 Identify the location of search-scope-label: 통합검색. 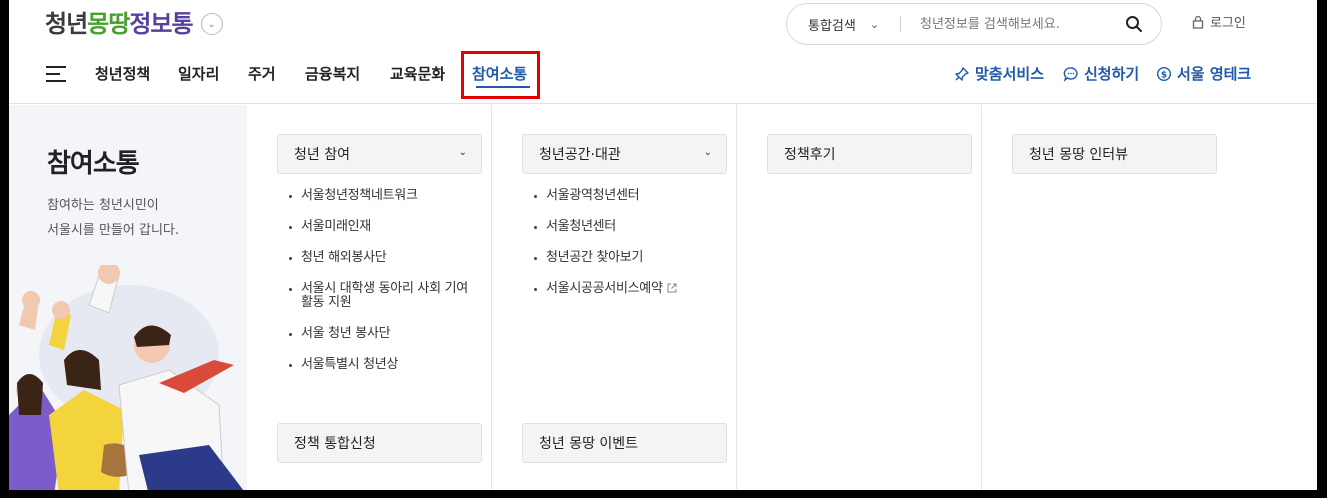
(832, 26).